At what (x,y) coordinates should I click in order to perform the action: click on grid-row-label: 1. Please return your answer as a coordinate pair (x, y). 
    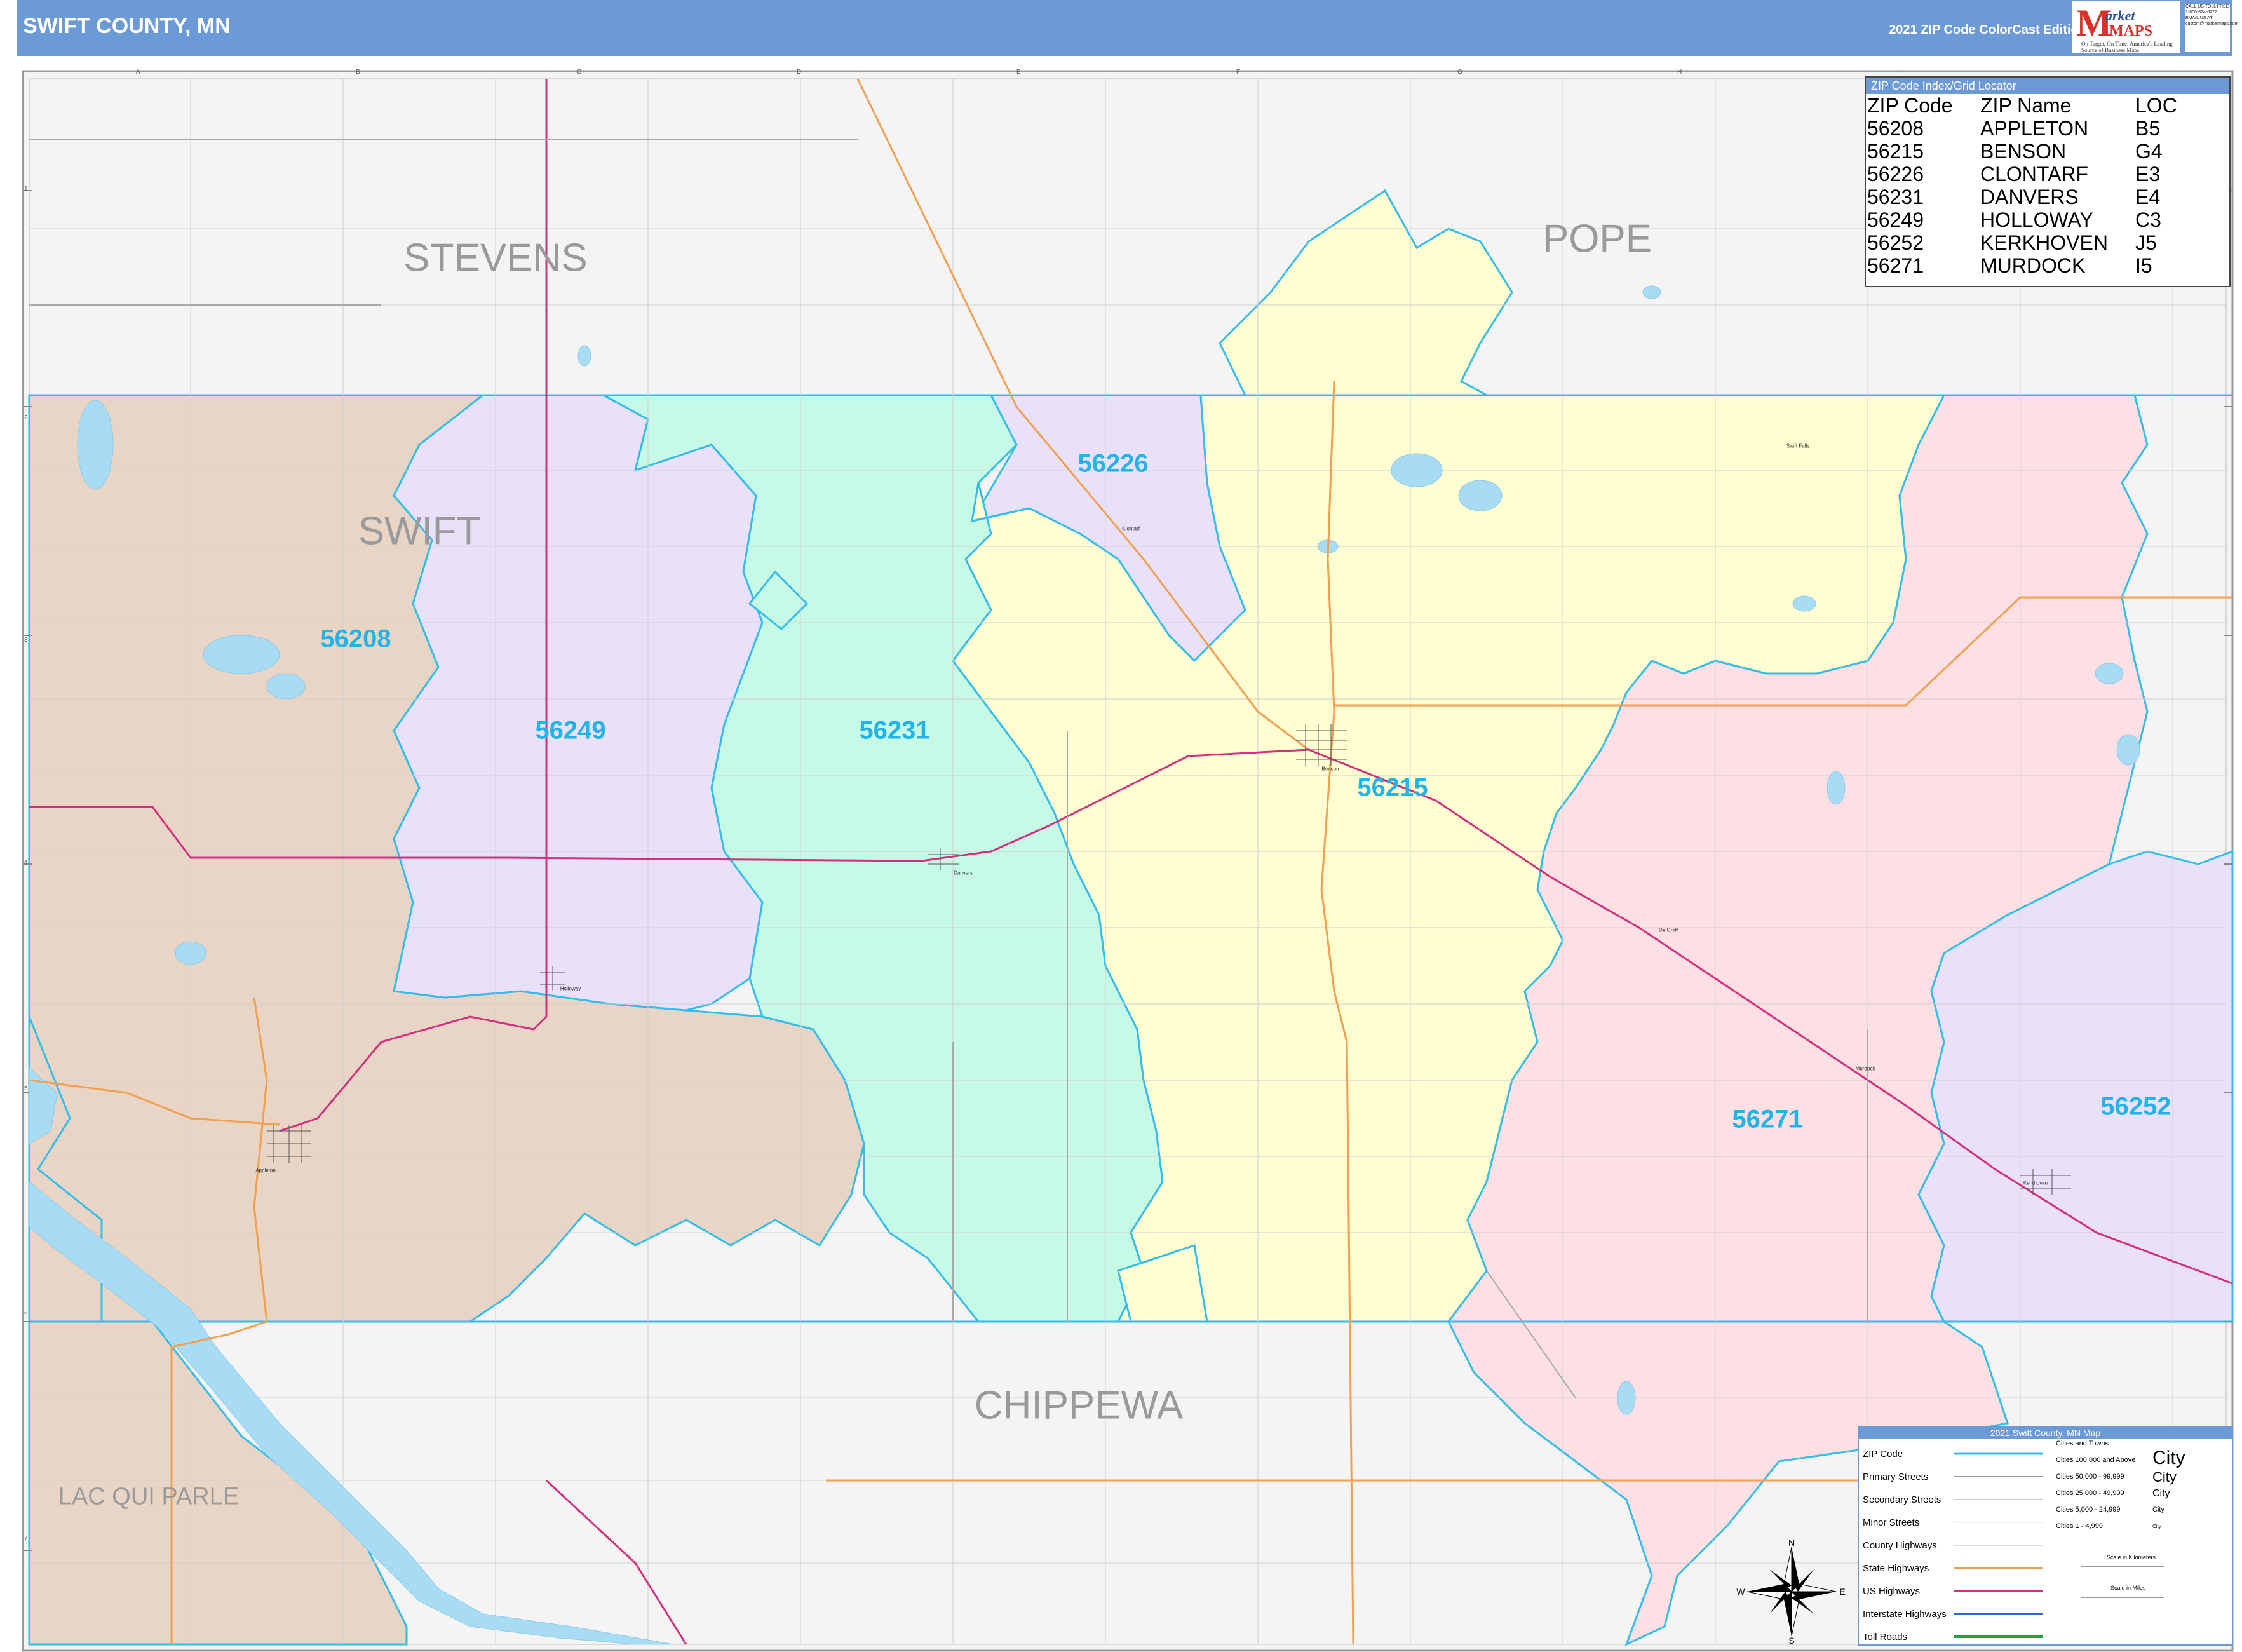
    Looking at the image, I should click on (26, 189).